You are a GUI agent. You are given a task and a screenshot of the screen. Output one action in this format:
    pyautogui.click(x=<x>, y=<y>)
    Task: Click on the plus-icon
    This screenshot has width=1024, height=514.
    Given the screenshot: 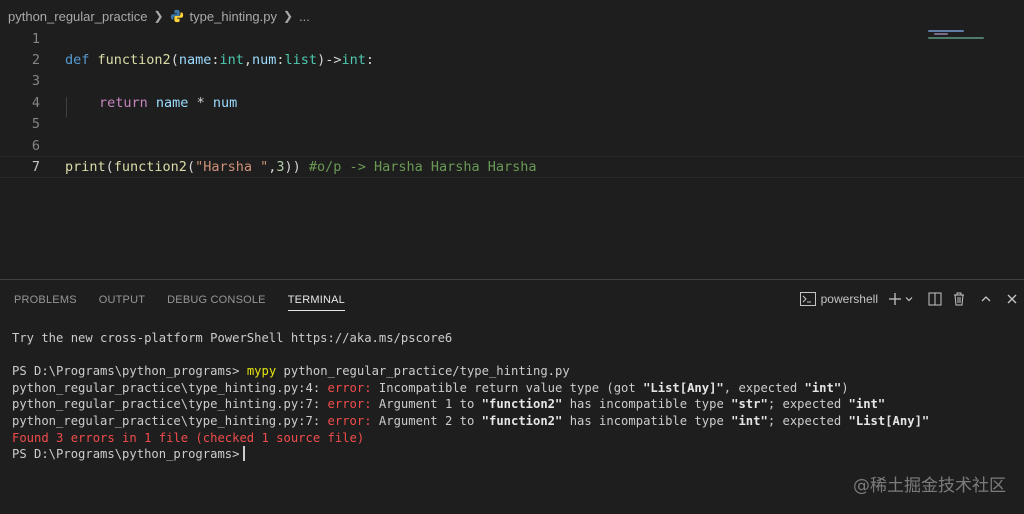 What is the action you would take?
    pyautogui.click(x=895, y=299)
    